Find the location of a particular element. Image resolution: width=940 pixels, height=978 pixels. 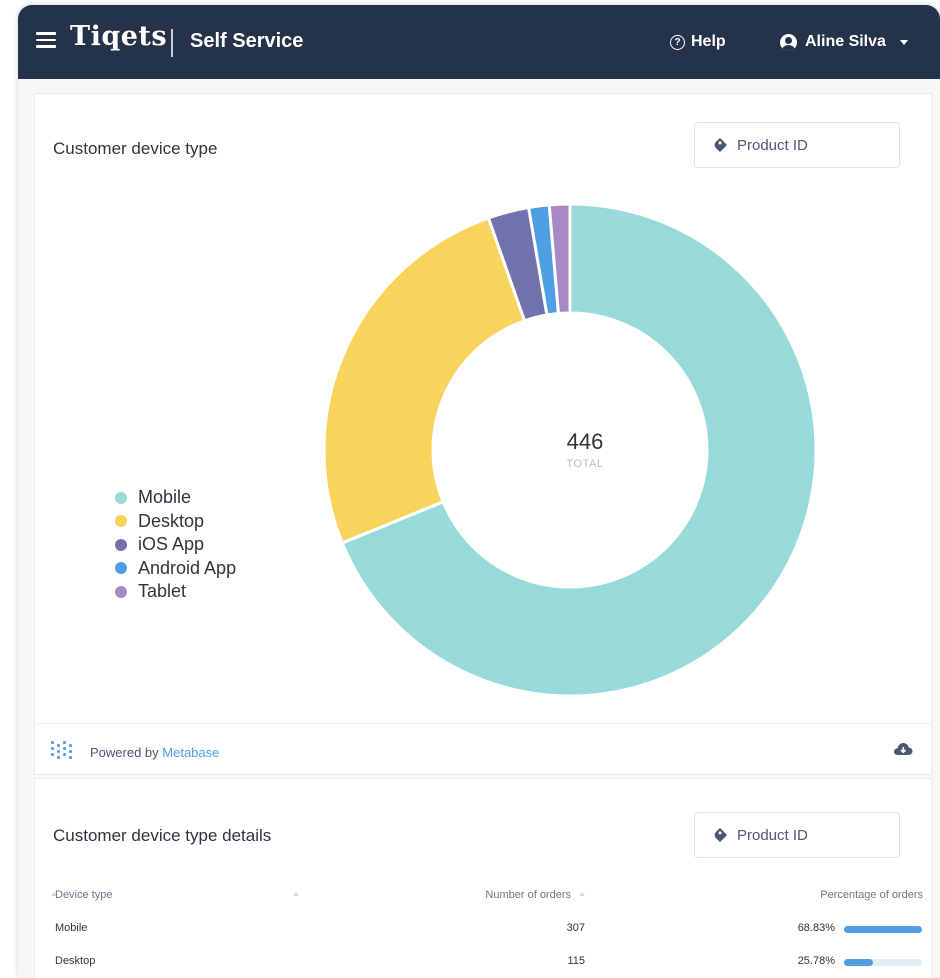

top-navigation-bar: Tiqets Self Service ? Help Aline Silva is located at coordinates (479, 42).